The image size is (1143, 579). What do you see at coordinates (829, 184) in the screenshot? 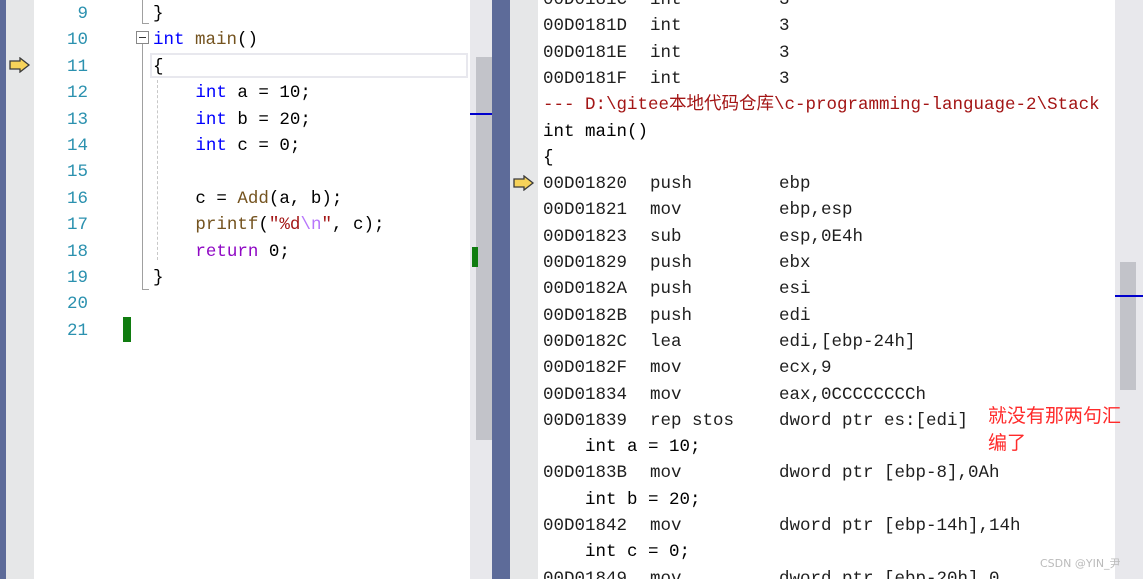
I see `asm-row: 00D01820 push ebp` at bounding box center [829, 184].